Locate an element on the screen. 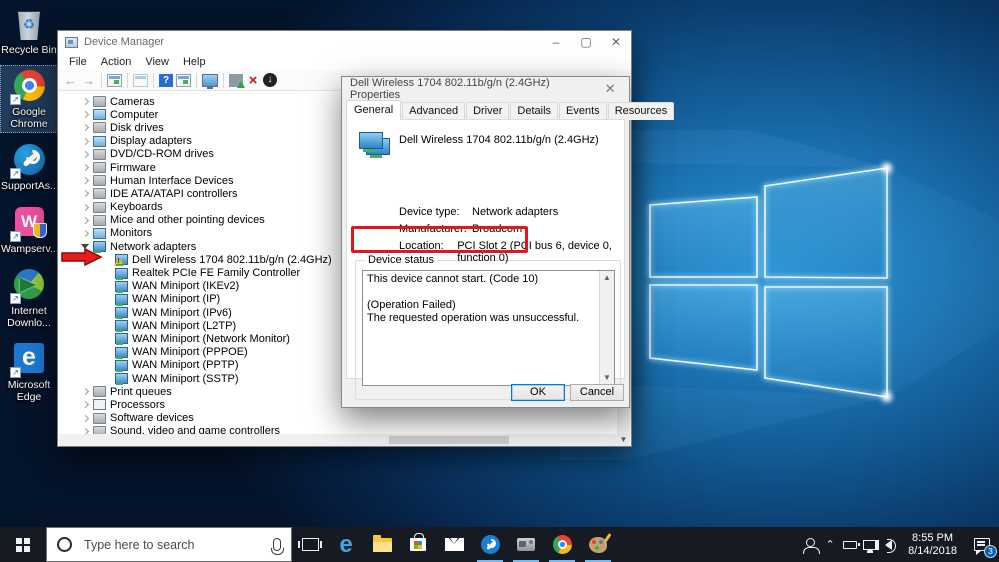 This screenshot has width=999, height=562. device-manager-titlebar: Device Manager – ▢ ✕ is located at coordinates (344, 42).